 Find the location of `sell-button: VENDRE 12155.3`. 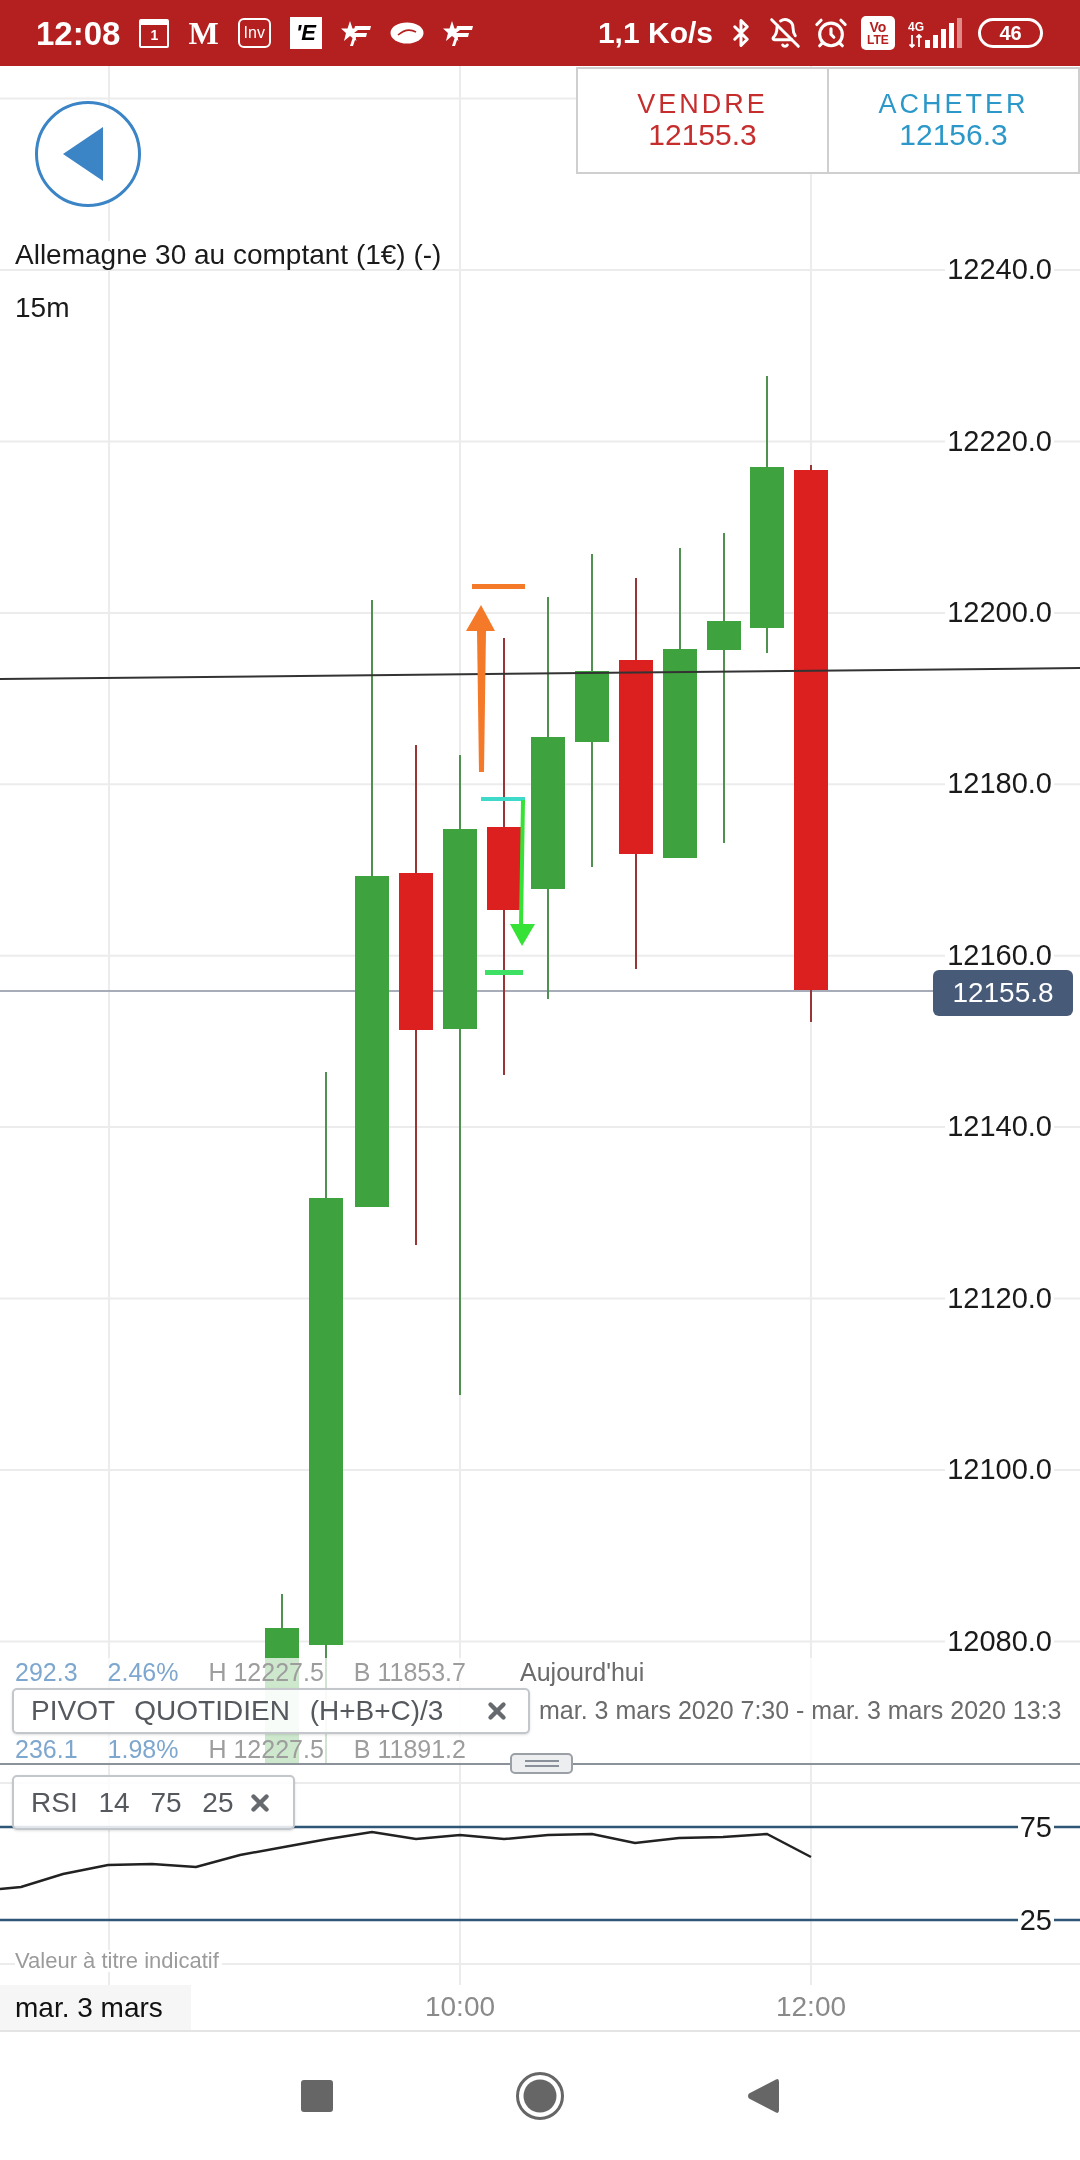

sell-button: VENDRE 12155.3 is located at coordinates (702, 120).